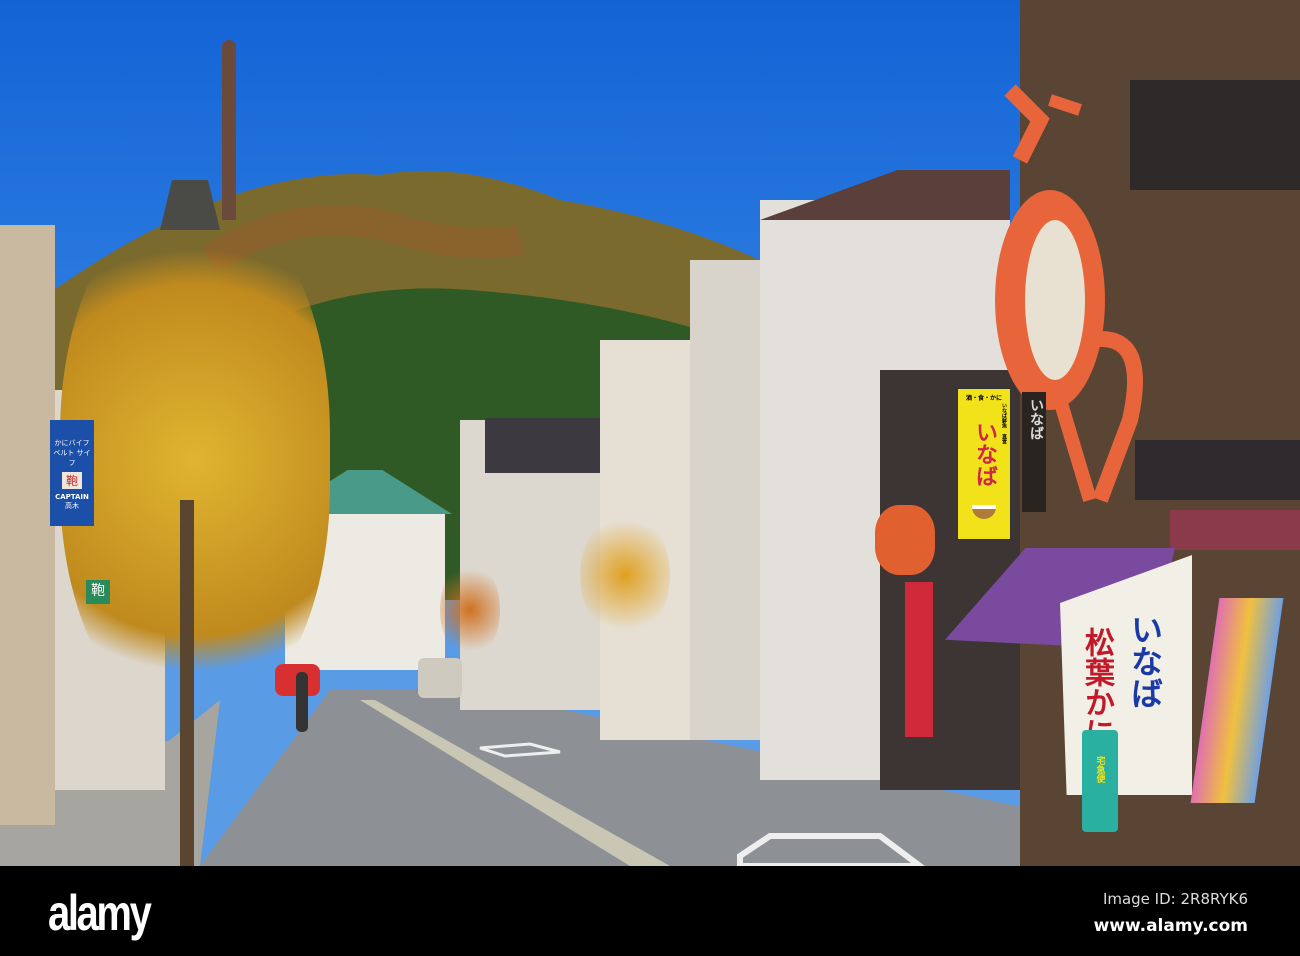  Describe the element at coordinates (1145, 661) in the screenshot. I see `banner-shop-name: いなば` at that location.